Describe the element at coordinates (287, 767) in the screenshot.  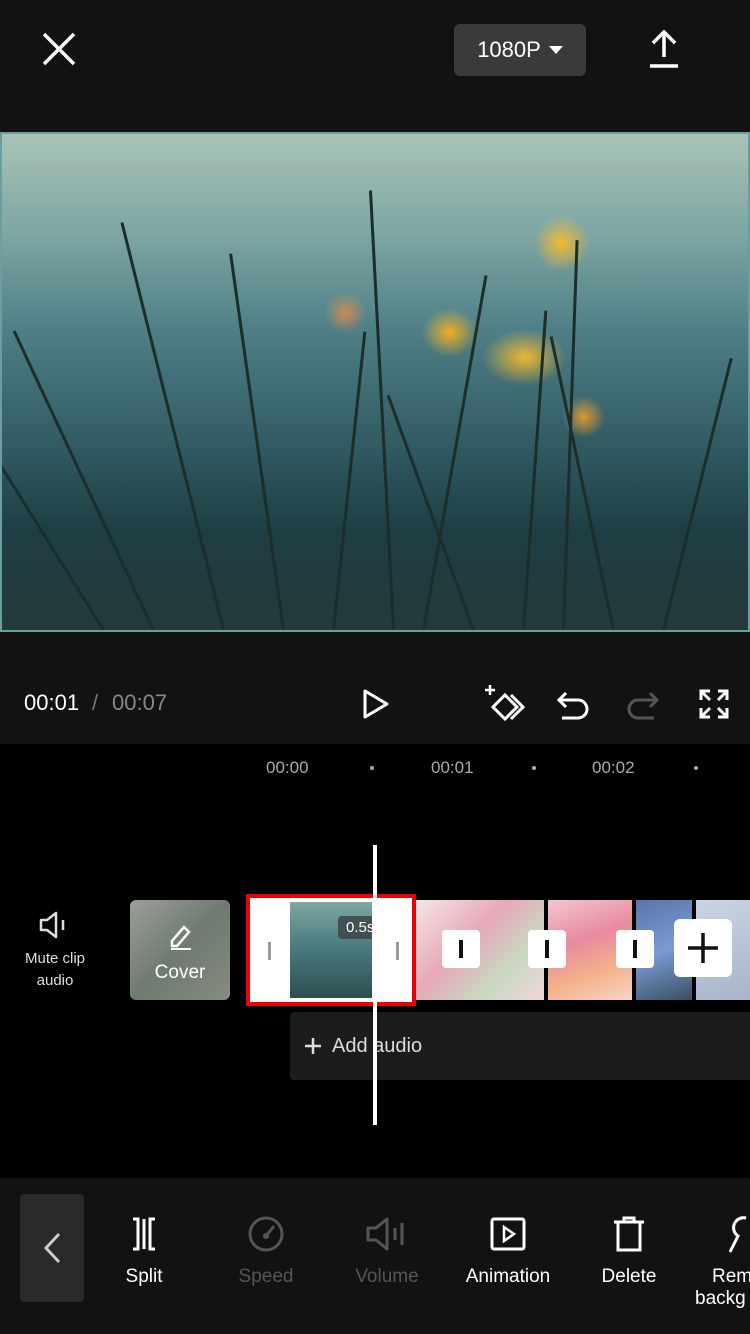
I see `ruler-mark: 00:00` at that location.